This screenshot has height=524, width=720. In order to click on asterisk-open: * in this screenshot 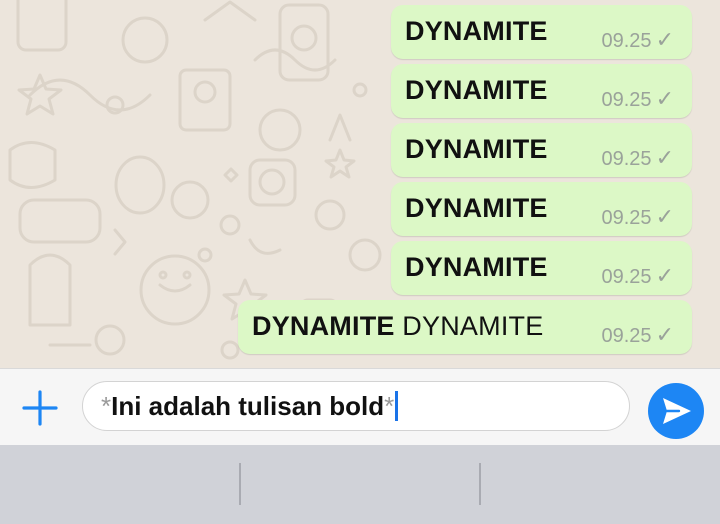, I will do `click(106, 406)`.